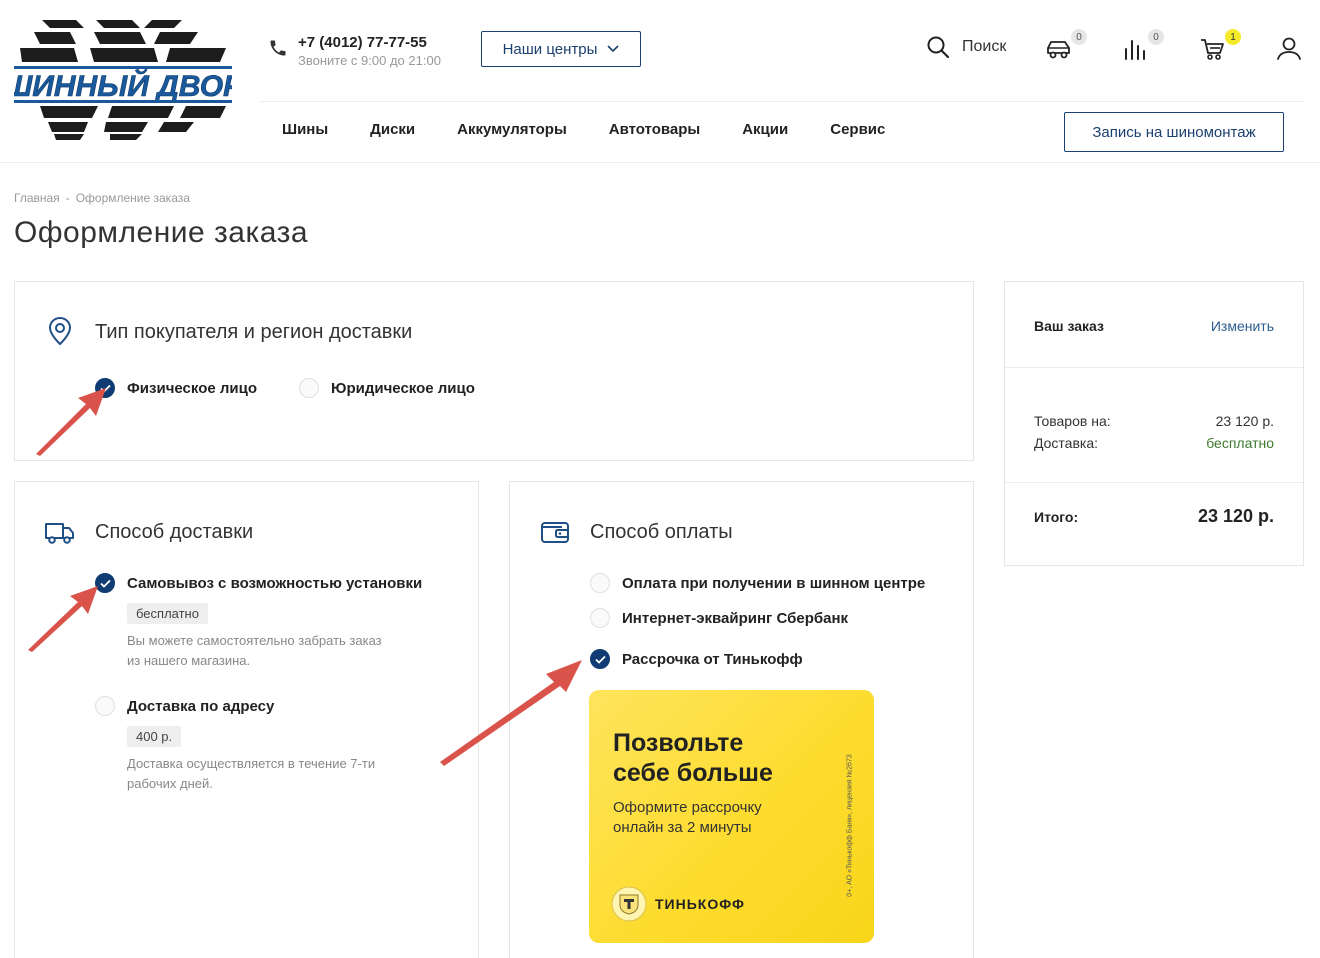  I want to click on phone-hours: Звоните с 9:00 до 21:00, so click(369, 60).